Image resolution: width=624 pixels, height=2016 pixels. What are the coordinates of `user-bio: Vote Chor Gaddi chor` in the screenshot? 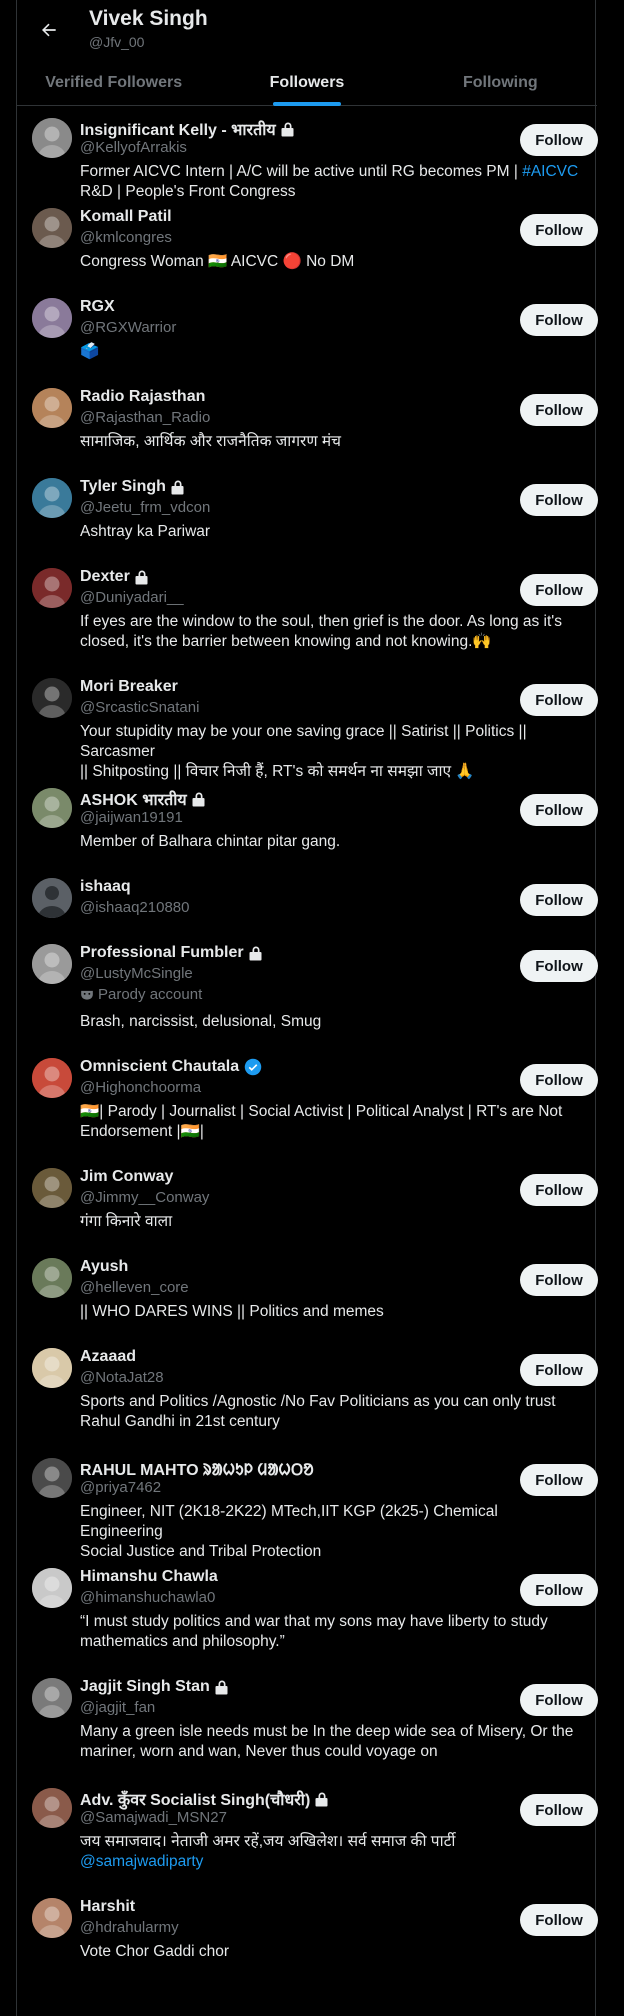 It's located at (330, 1952).